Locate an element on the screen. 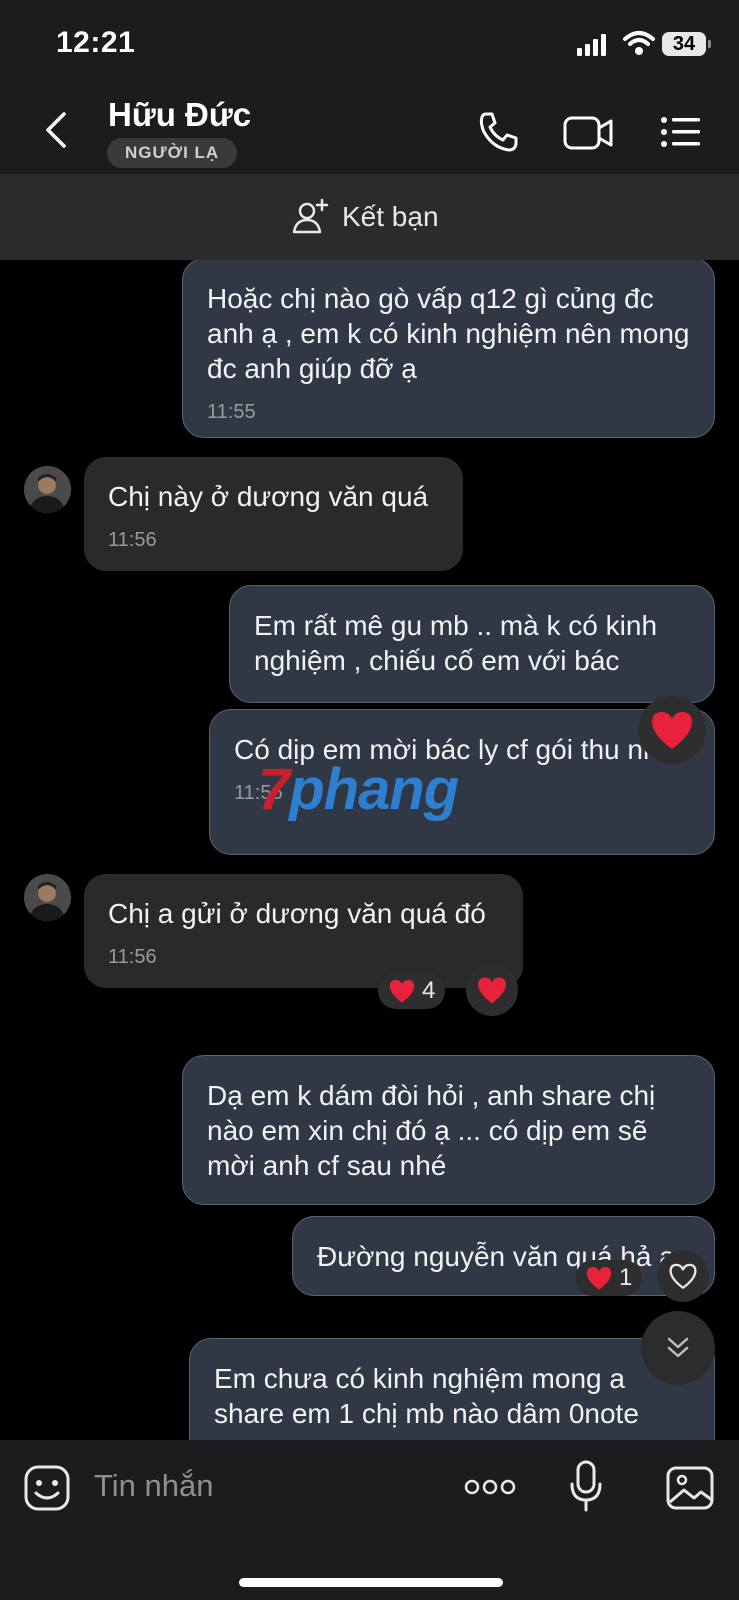  stranger-badge: NGƯỜI LẠ is located at coordinates (172, 153).